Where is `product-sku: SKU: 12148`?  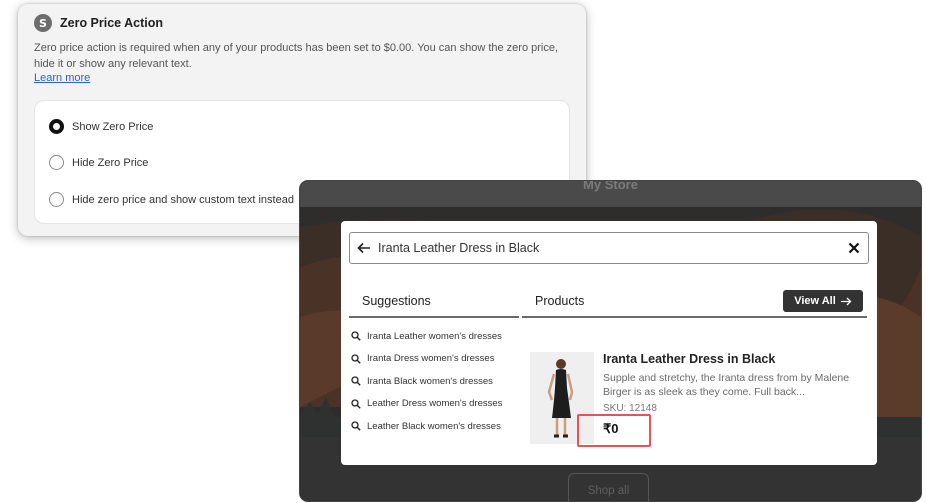 product-sku: SKU: 12148 is located at coordinates (630, 408).